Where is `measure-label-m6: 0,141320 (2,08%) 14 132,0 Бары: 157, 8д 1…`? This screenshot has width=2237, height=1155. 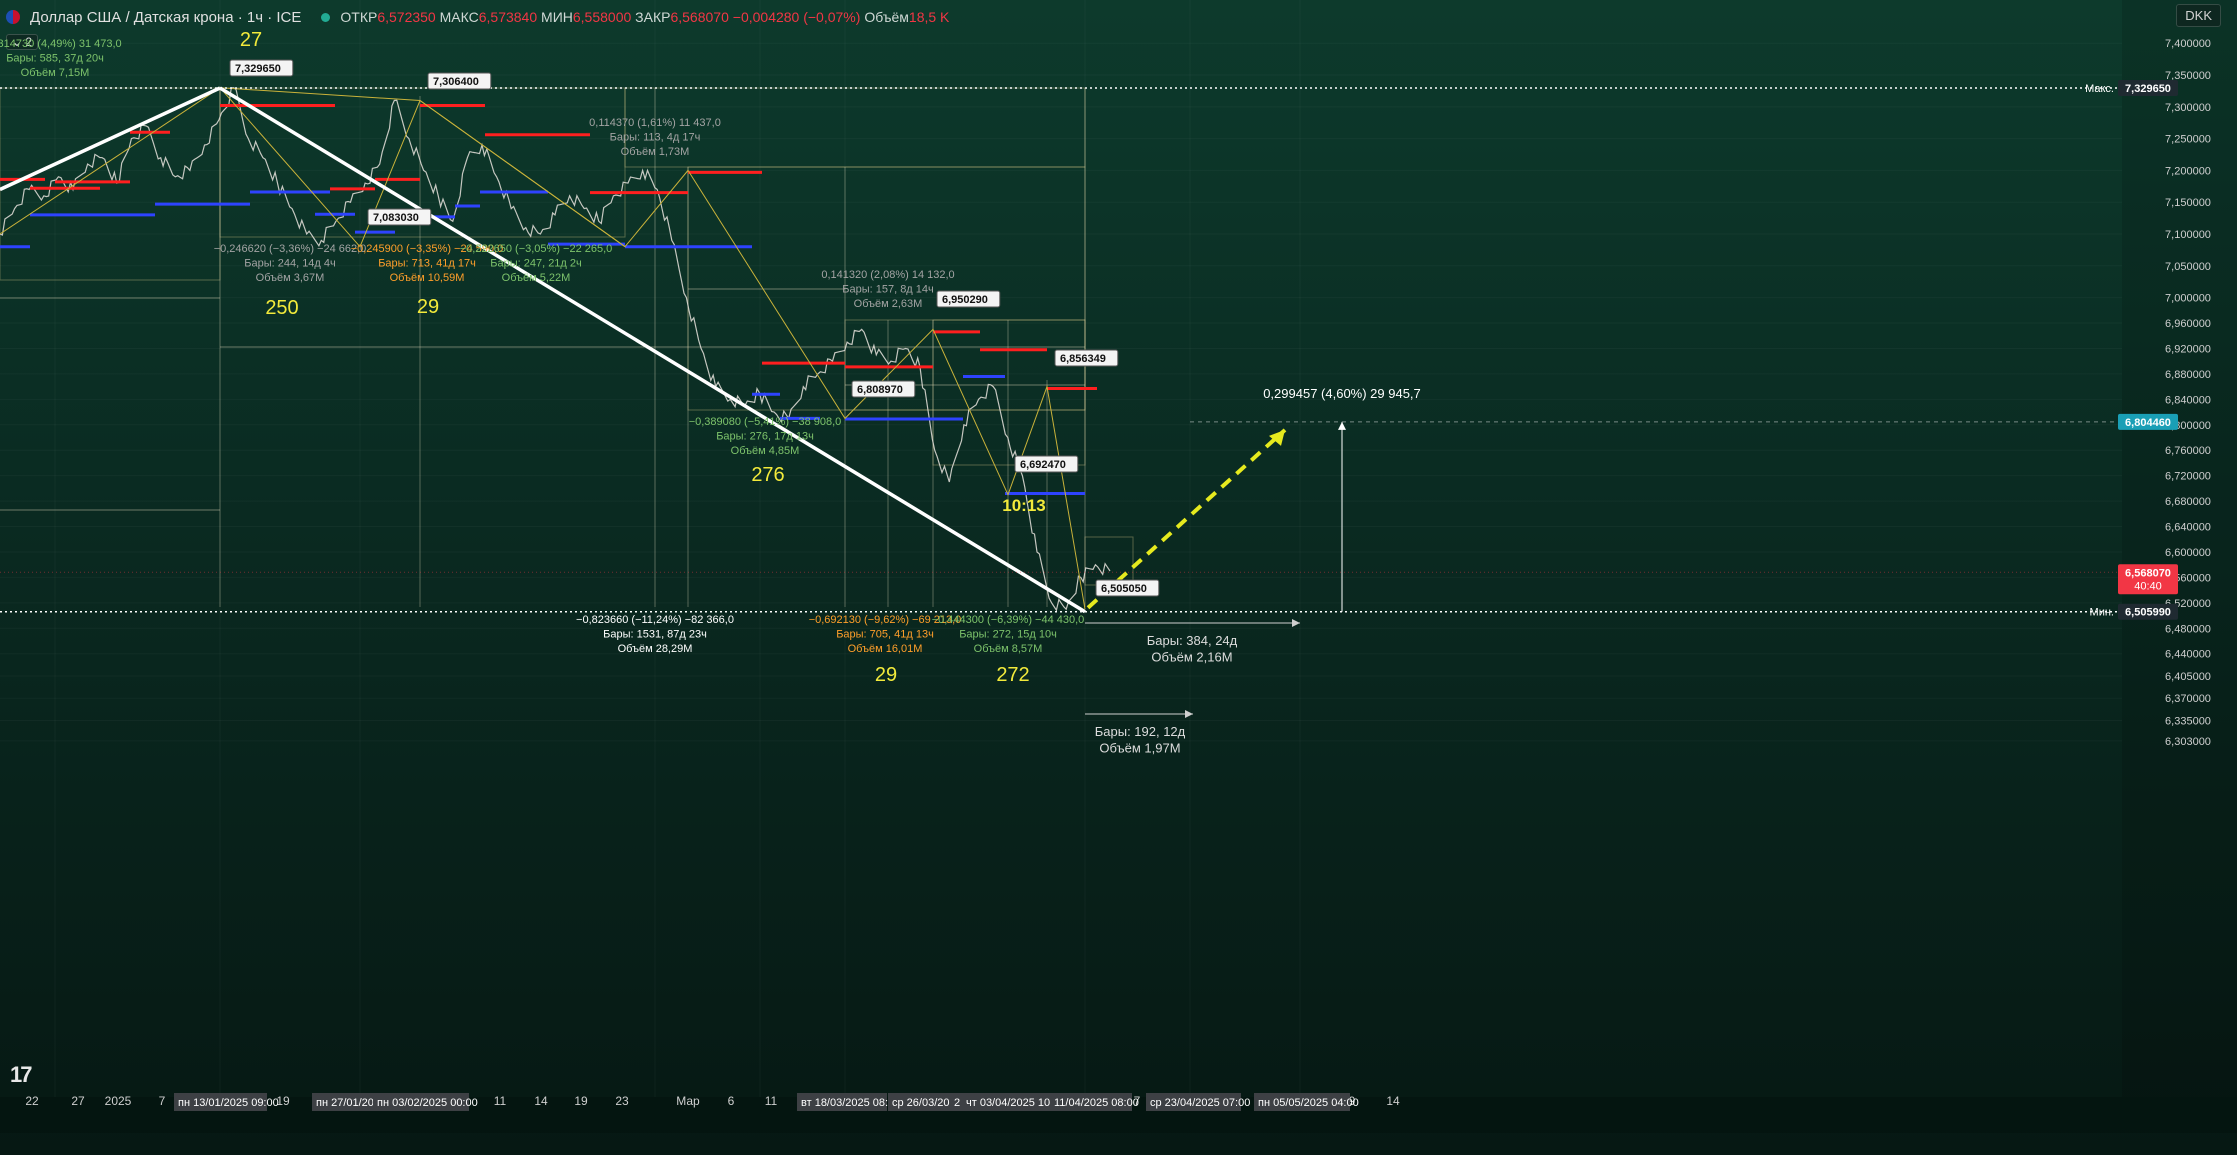 measure-label-m6: 0,141320 (2,08%) 14 132,0 Бары: 157, 8д 1… is located at coordinates (887, 289).